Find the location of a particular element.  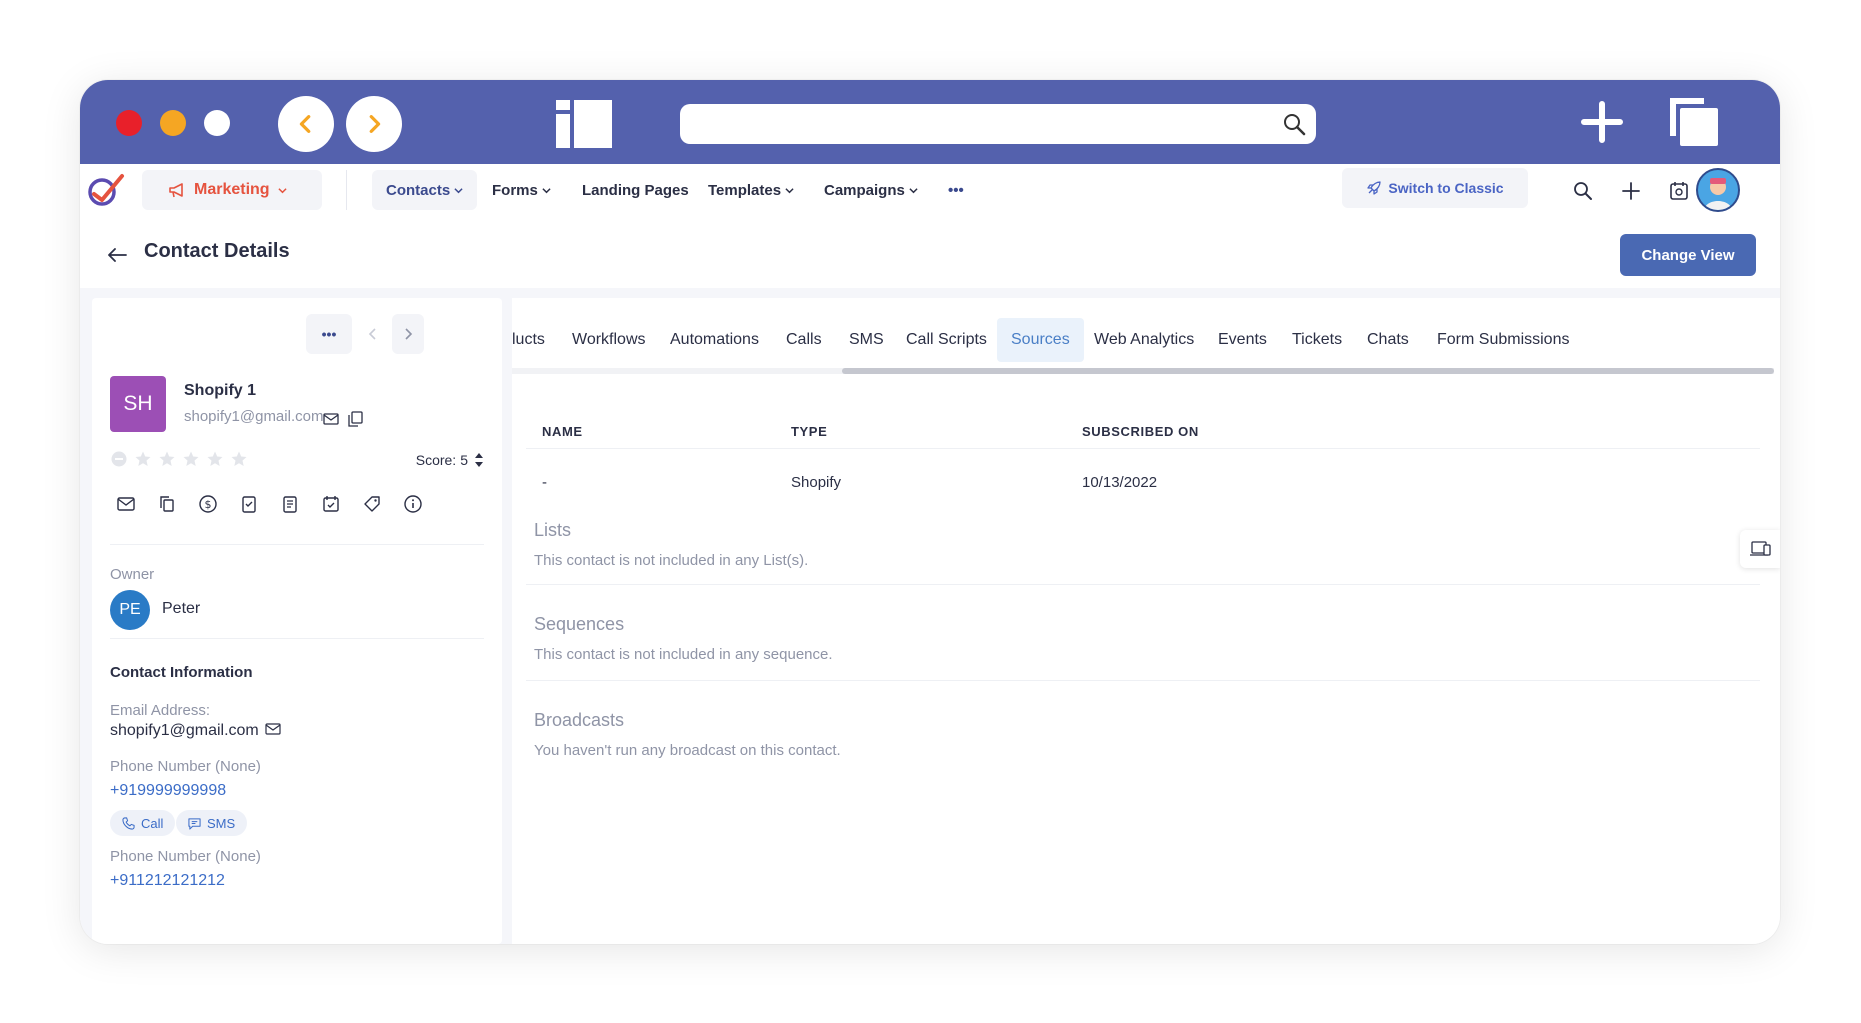

nav-item-campaigns: Campaigns is located at coordinates (871, 190).